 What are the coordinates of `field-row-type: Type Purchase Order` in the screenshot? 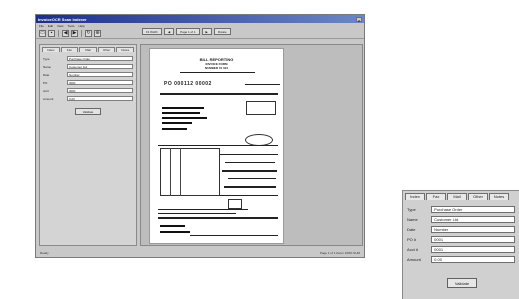 It's located at (88, 58).